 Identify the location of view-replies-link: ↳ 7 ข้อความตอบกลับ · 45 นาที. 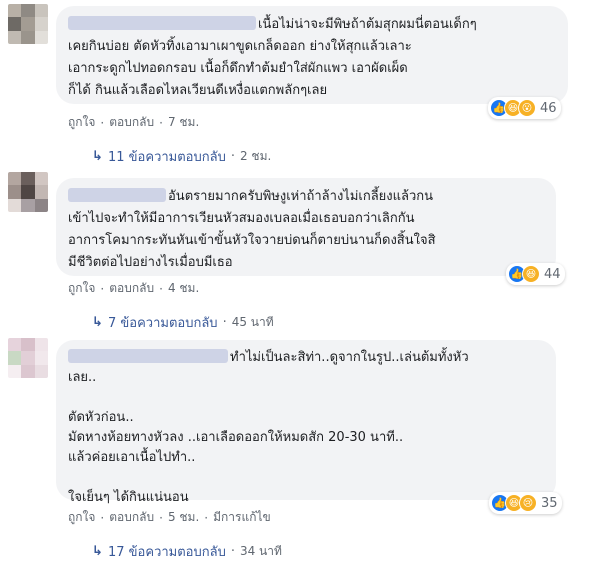
(183, 322).